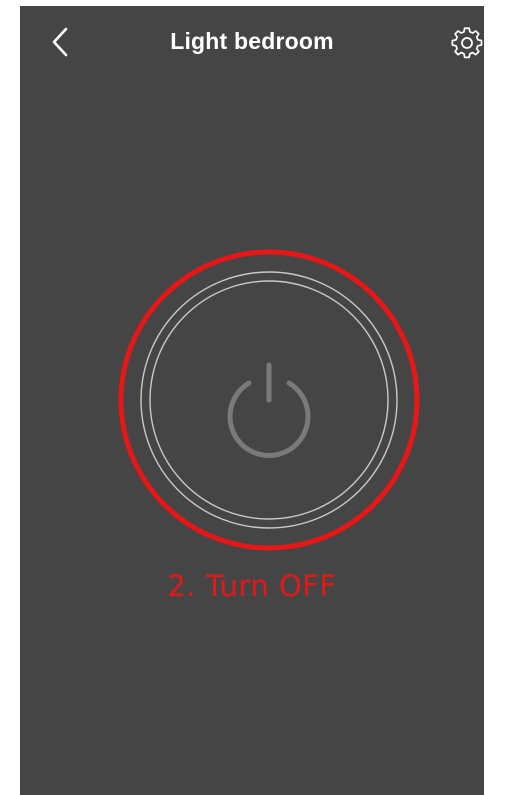  I want to click on page-title: Light bedroom, so click(252, 41).